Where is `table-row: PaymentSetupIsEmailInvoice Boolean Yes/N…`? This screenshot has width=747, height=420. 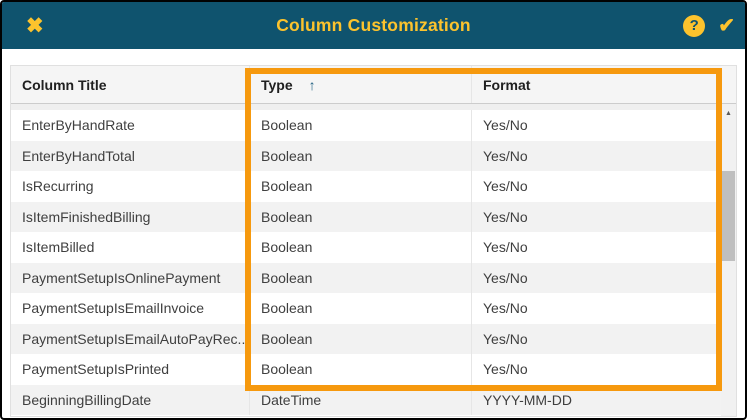
table-row: PaymentSetupIsEmailInvoice Boolean Yes/N… is located at coordinates (367, 308).